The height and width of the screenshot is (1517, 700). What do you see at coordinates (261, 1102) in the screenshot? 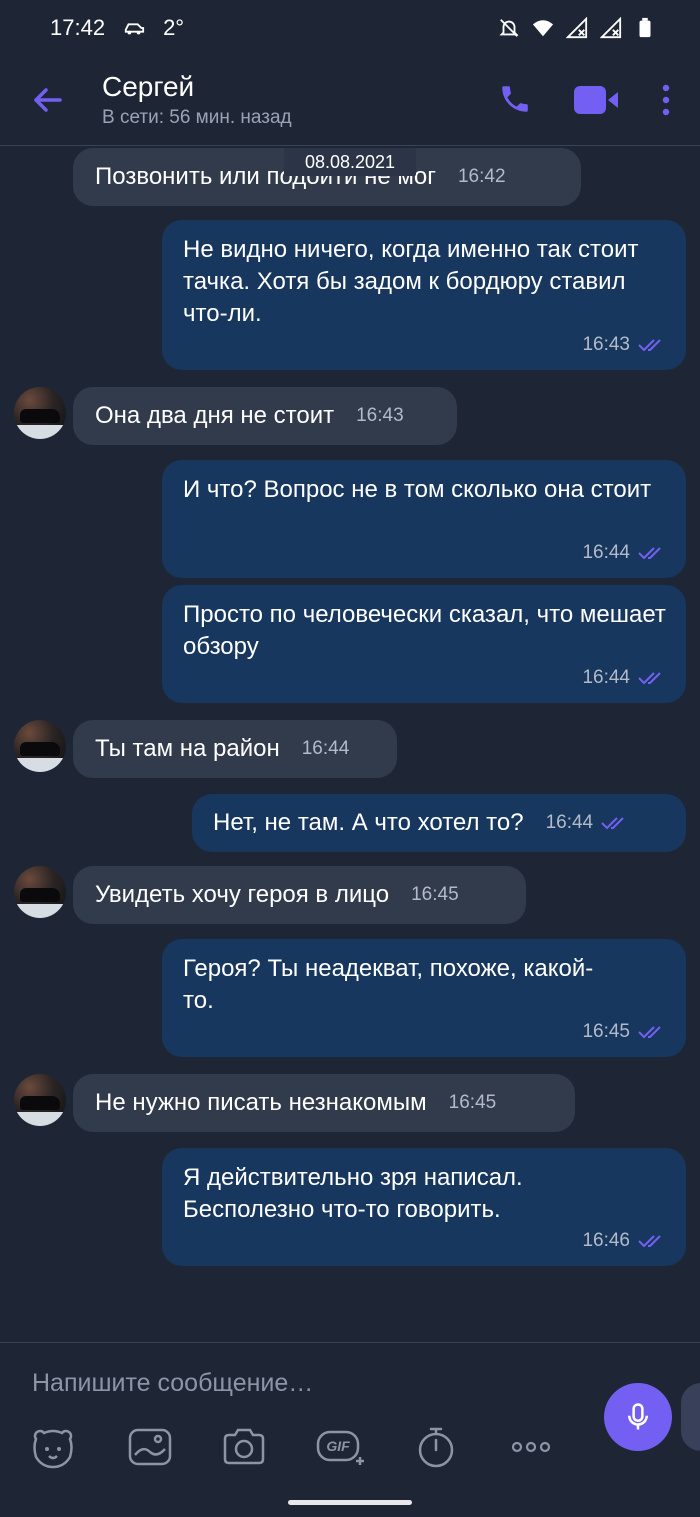
I see `message-text: Не нужно писать незнакомым` at bounding box center [261, 1102].